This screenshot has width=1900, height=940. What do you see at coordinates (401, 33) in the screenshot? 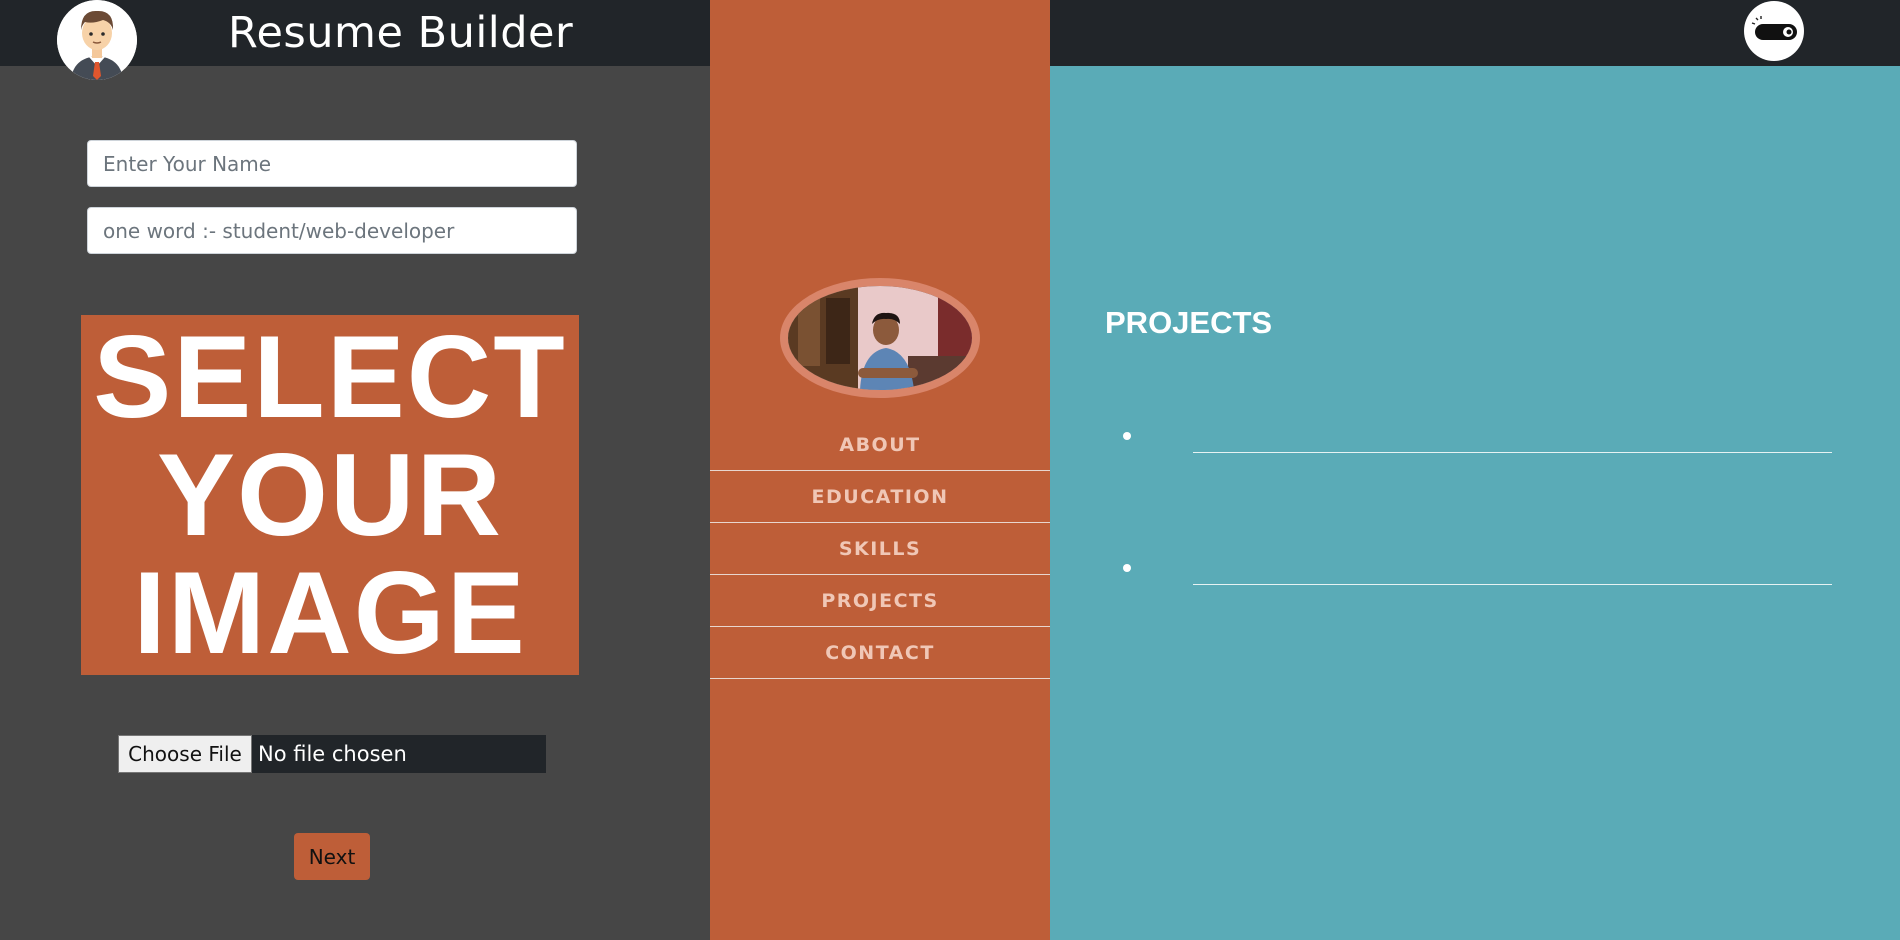
I see `app-title: Resume Builder` at bounding box center [401, 33].